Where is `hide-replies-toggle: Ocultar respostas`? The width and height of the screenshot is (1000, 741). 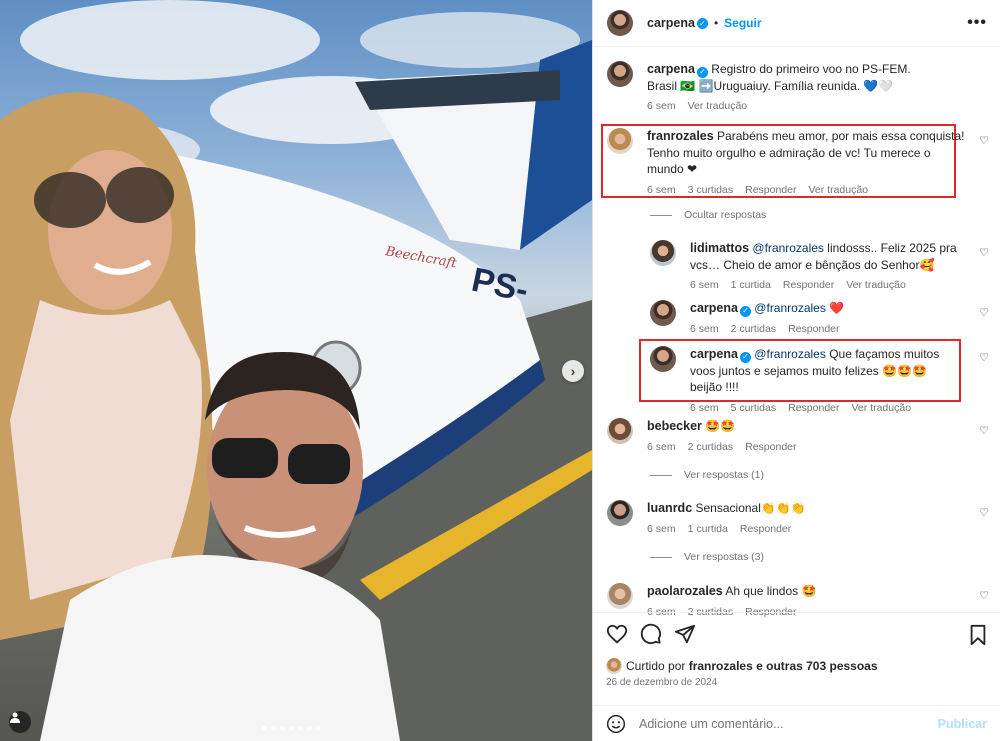 hide-replies-toggle: Ocultar respostas is located at coordinates (708, 215).